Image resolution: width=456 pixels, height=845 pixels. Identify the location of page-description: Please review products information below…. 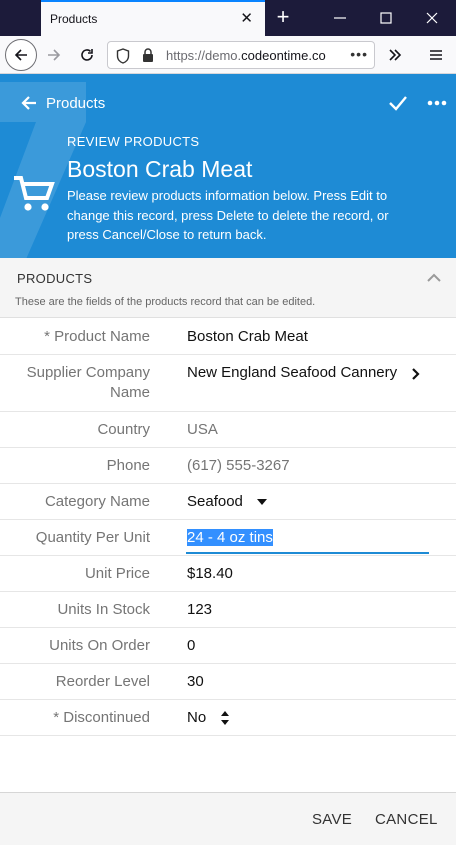
(228, 215).